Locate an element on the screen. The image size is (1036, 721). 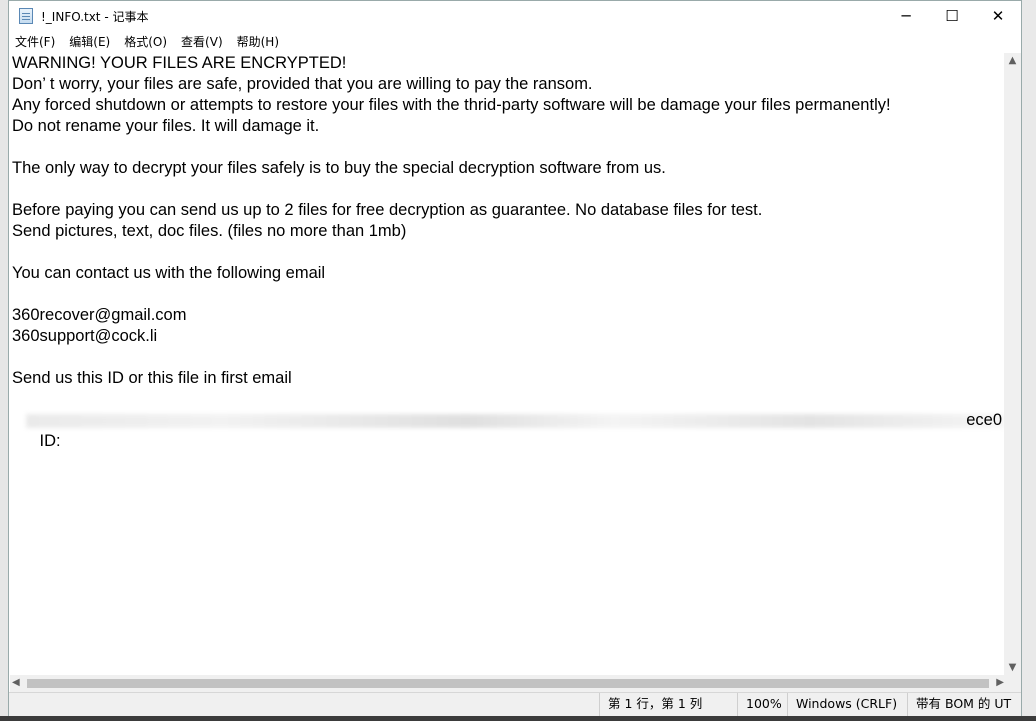
scrollbar-corner is located at coordinates (1012, 683).